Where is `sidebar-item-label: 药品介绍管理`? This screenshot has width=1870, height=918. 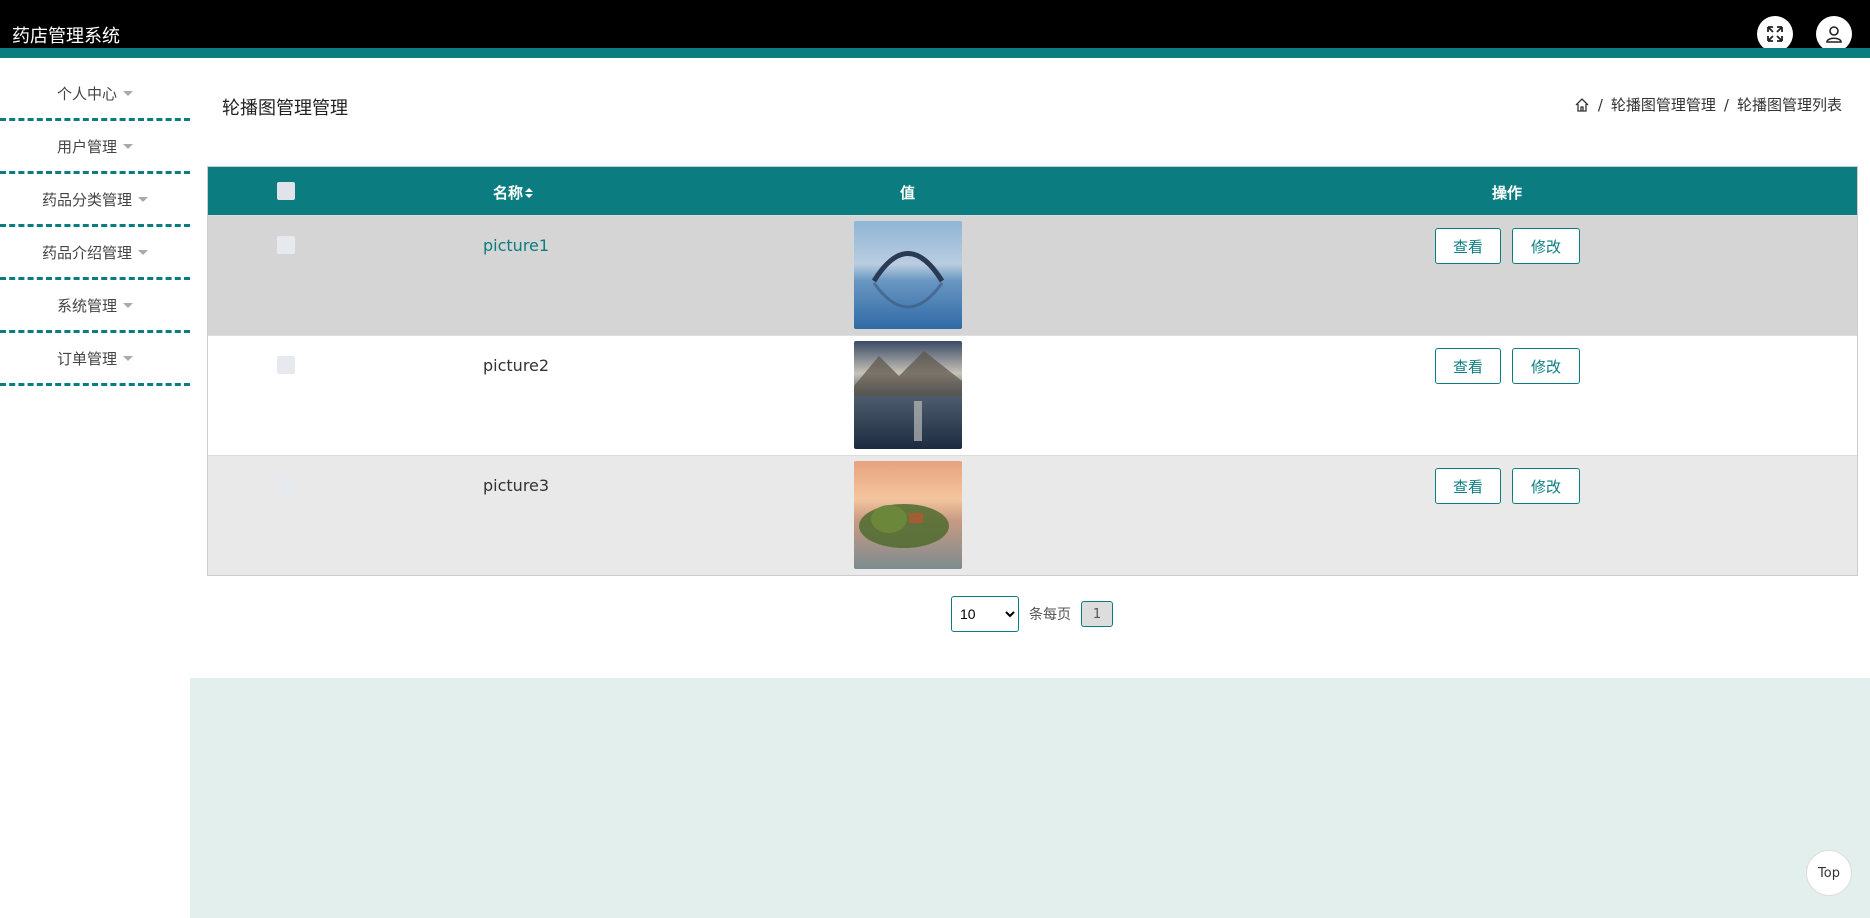
sidebar-item-label: 药品介绍管理 is located at coordinates (86, 252).